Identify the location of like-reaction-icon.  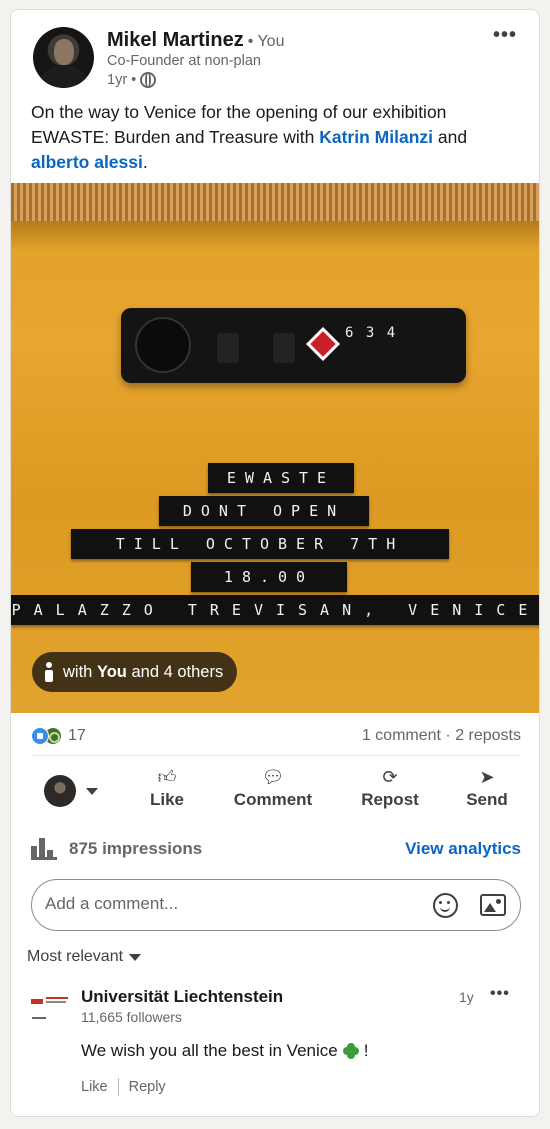
(40, 736).